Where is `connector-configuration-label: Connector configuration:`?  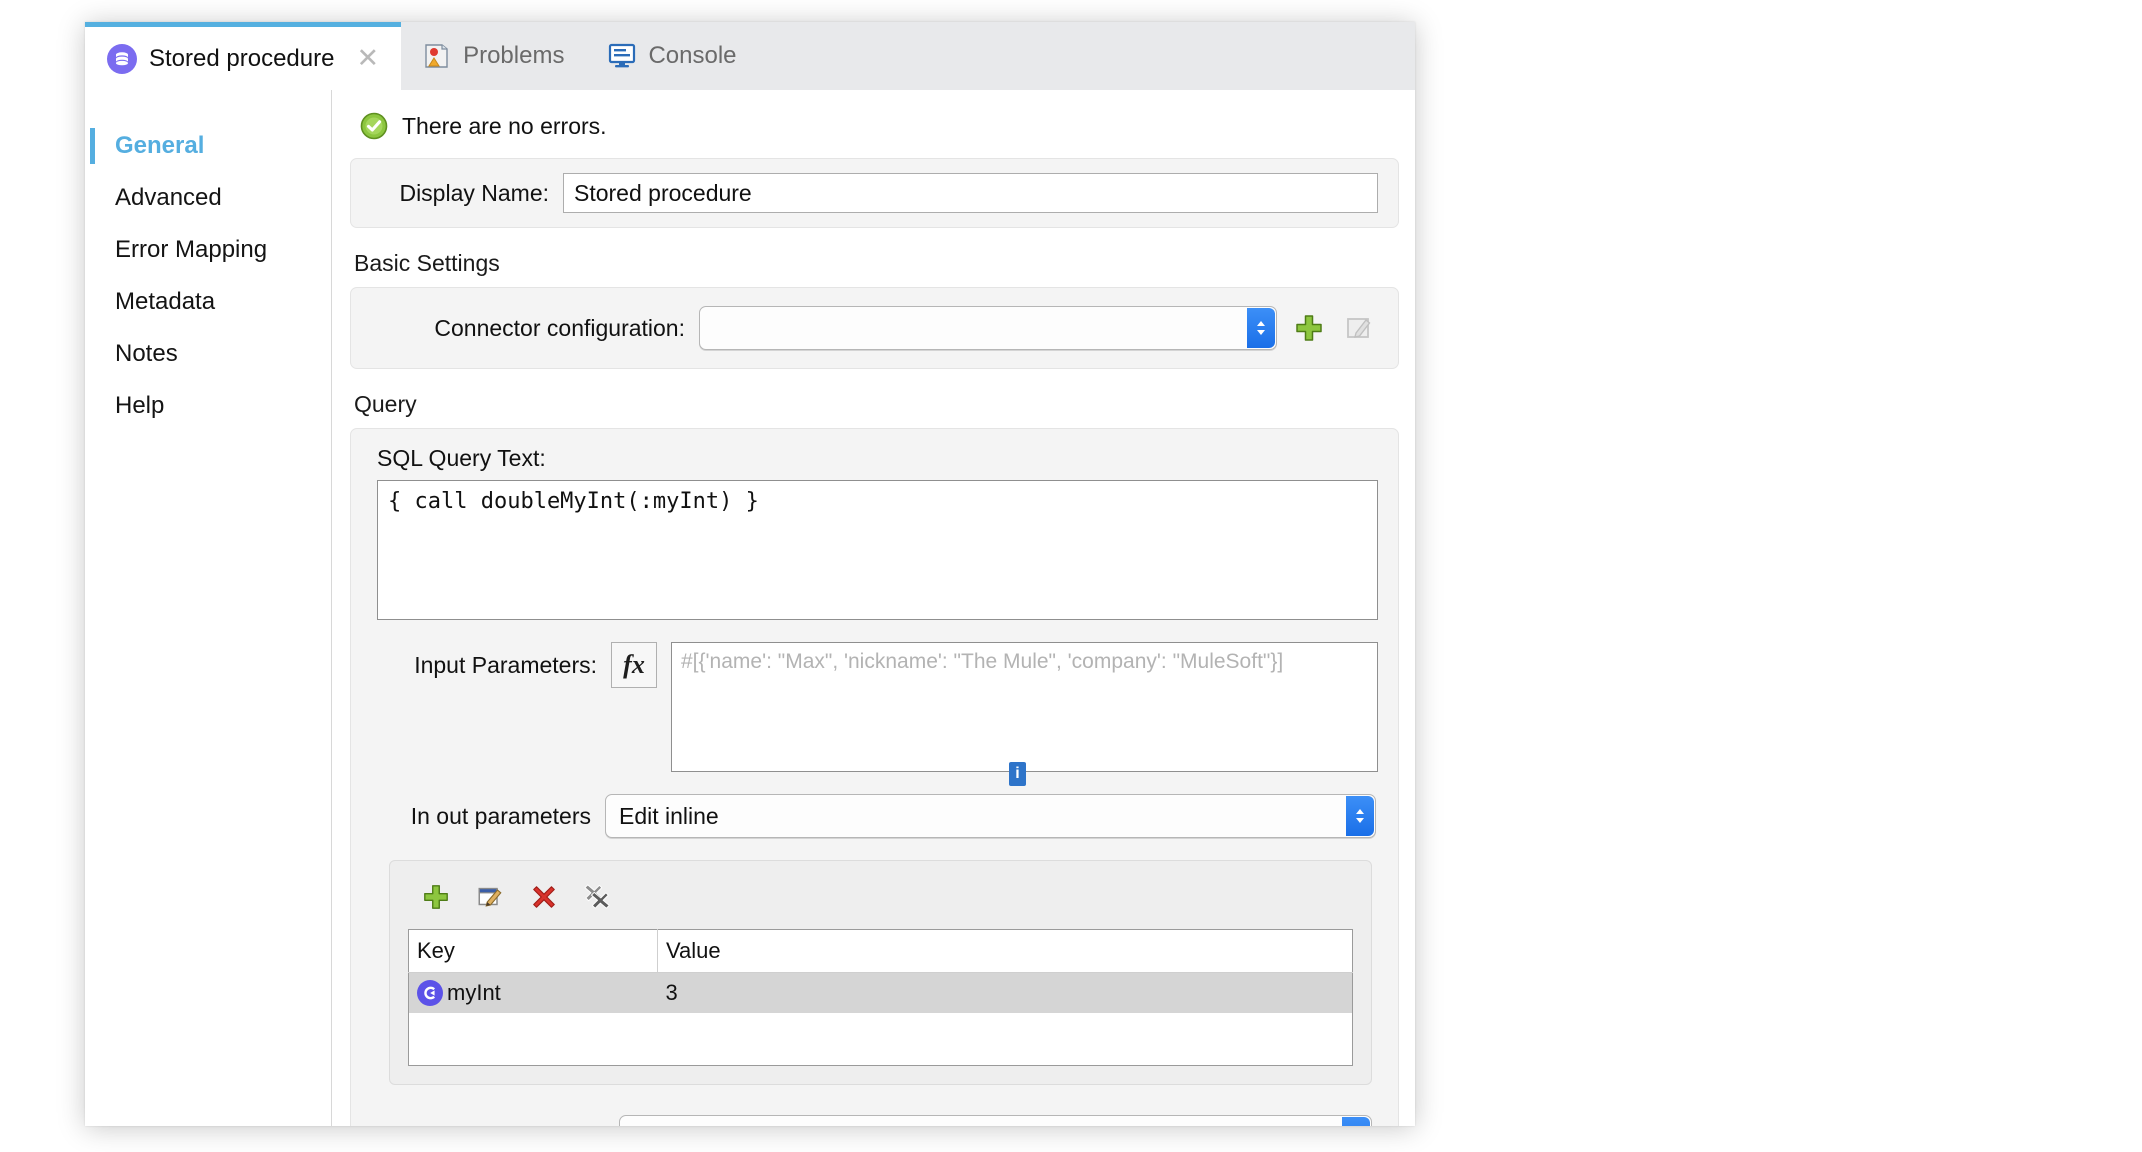 connector-configuration-label: Connector configuration: is located at coordinates (559, 327).